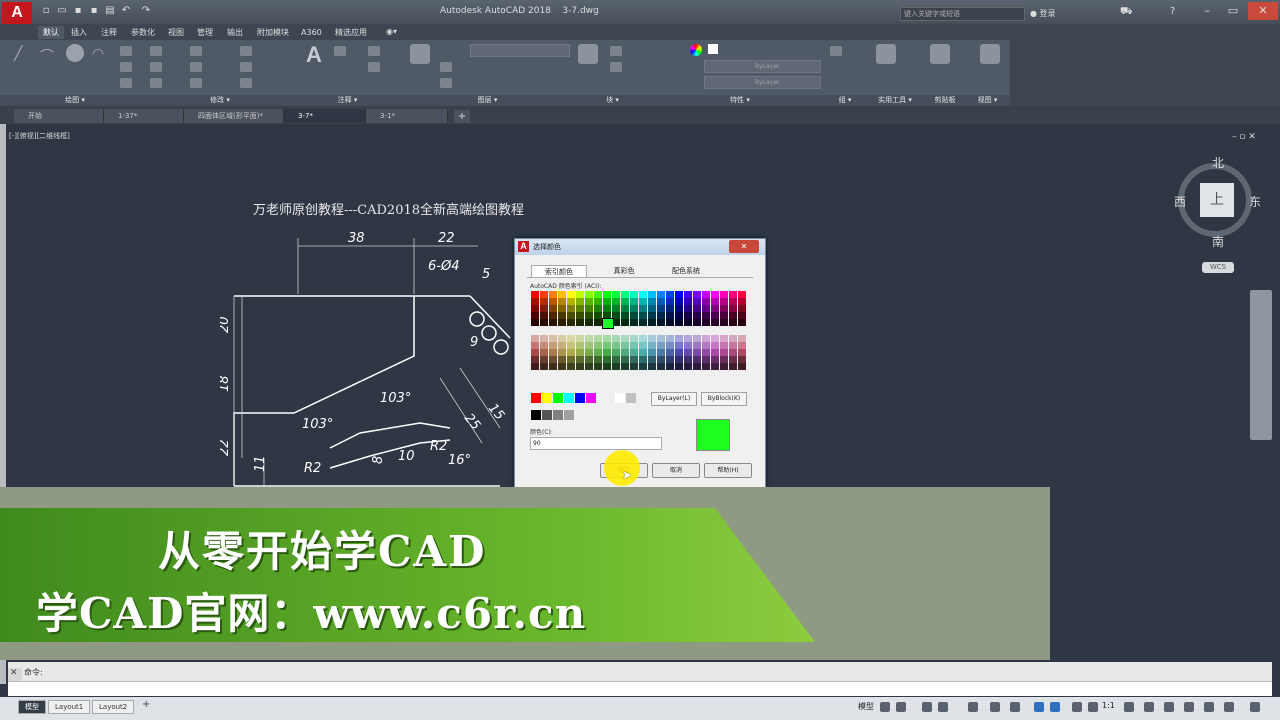 The image size is (1280, 720). What do you see at coordinates (144, 116) in the screenshot?
I see `doc-tab: 1-37*` at bounding box center [144, 116].